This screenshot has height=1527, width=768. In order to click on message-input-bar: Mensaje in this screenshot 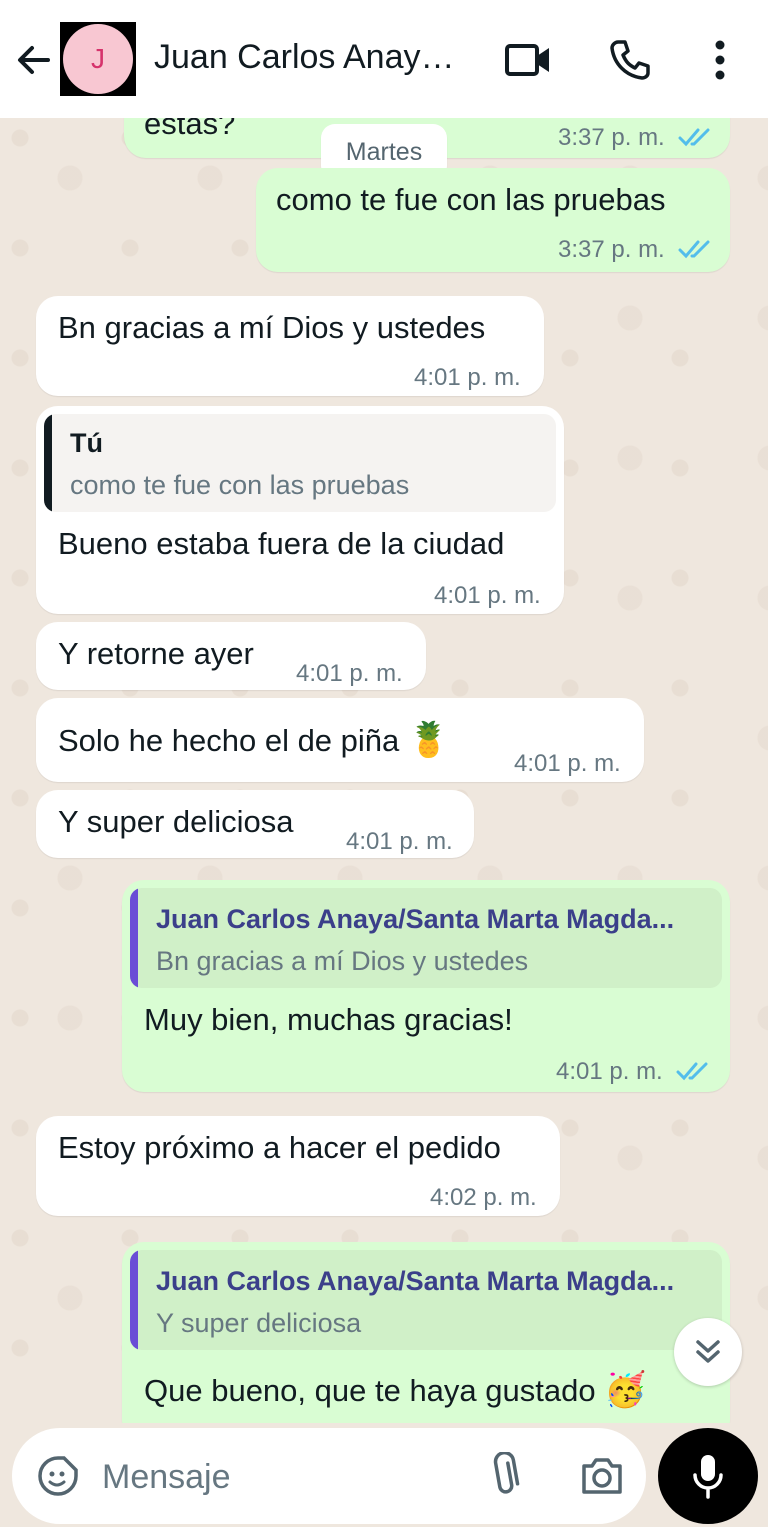, I will do `click(329, 1476)`.